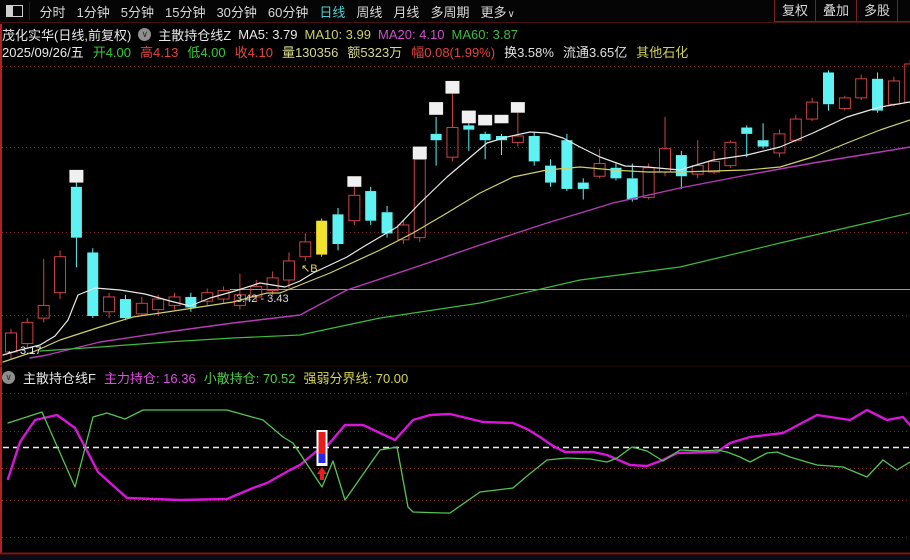 The width and height of the screenshot is (910, 560). What do you see at coordinates (455, 557) in the screenshot?
I see `bottom-strip` at bounding box center [455, 557].